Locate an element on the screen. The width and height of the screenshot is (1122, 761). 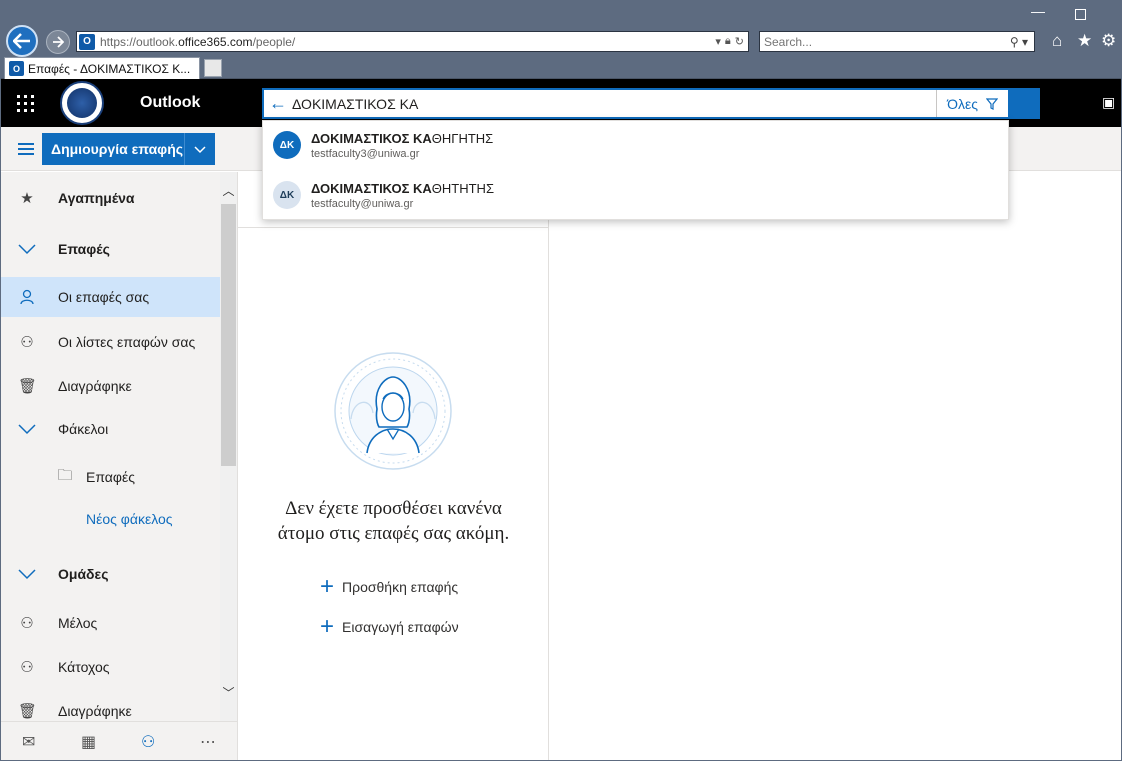
skype-icon: ▣ is located at coordinates (1111, 103).